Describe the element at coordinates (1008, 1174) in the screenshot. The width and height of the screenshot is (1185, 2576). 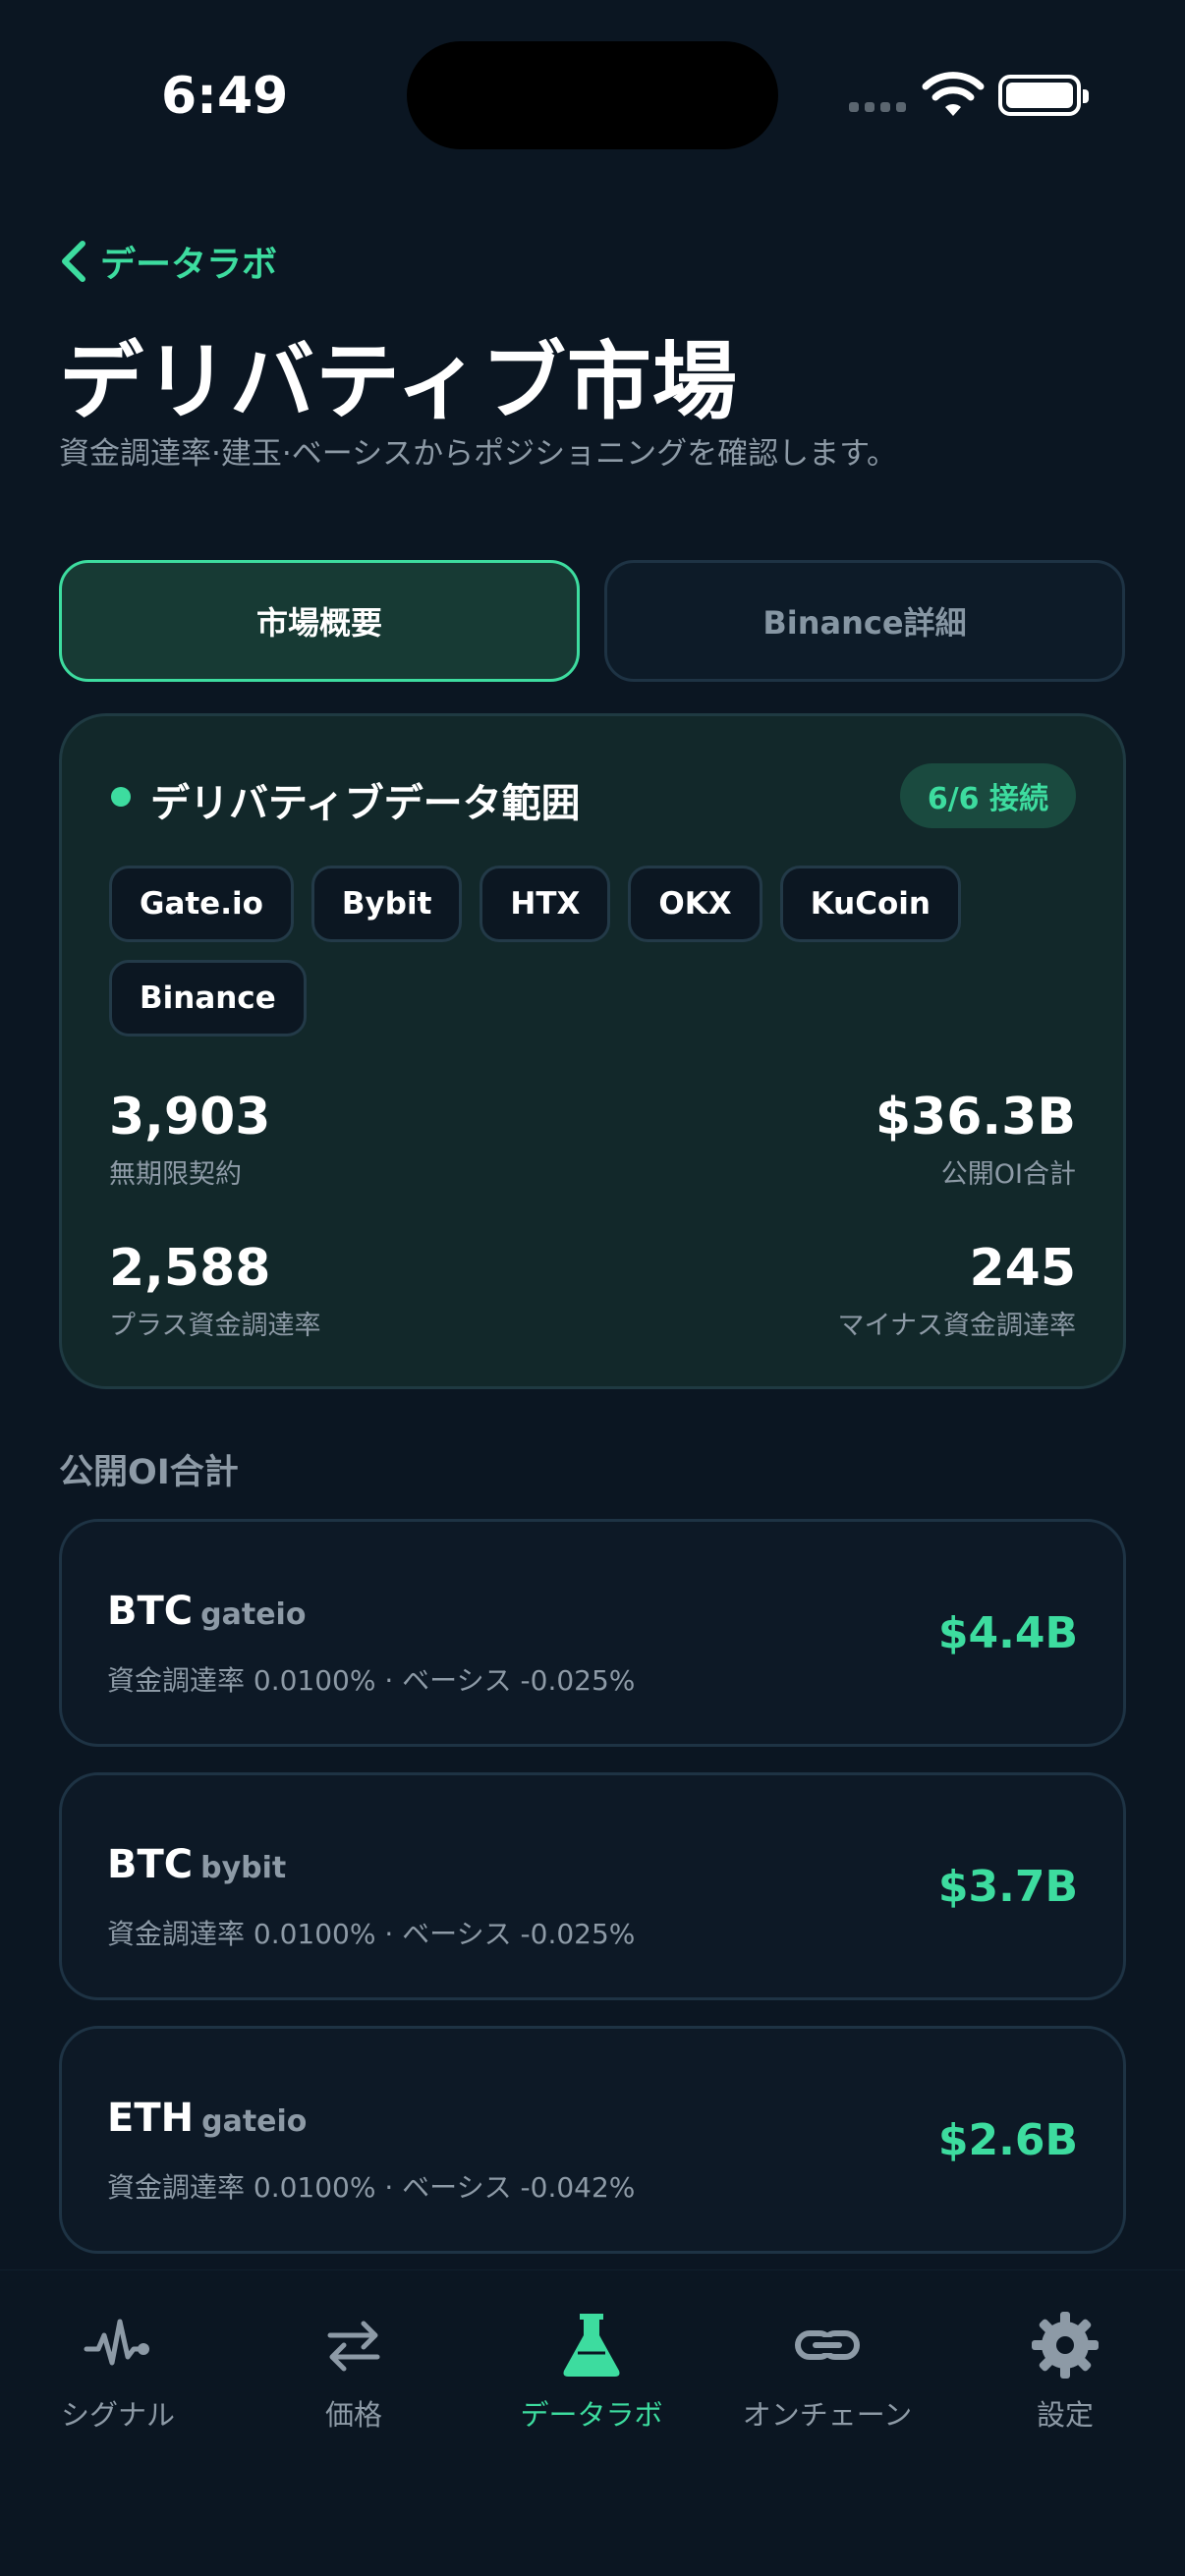
I see `stat-label: 公開OI合計` at that location.